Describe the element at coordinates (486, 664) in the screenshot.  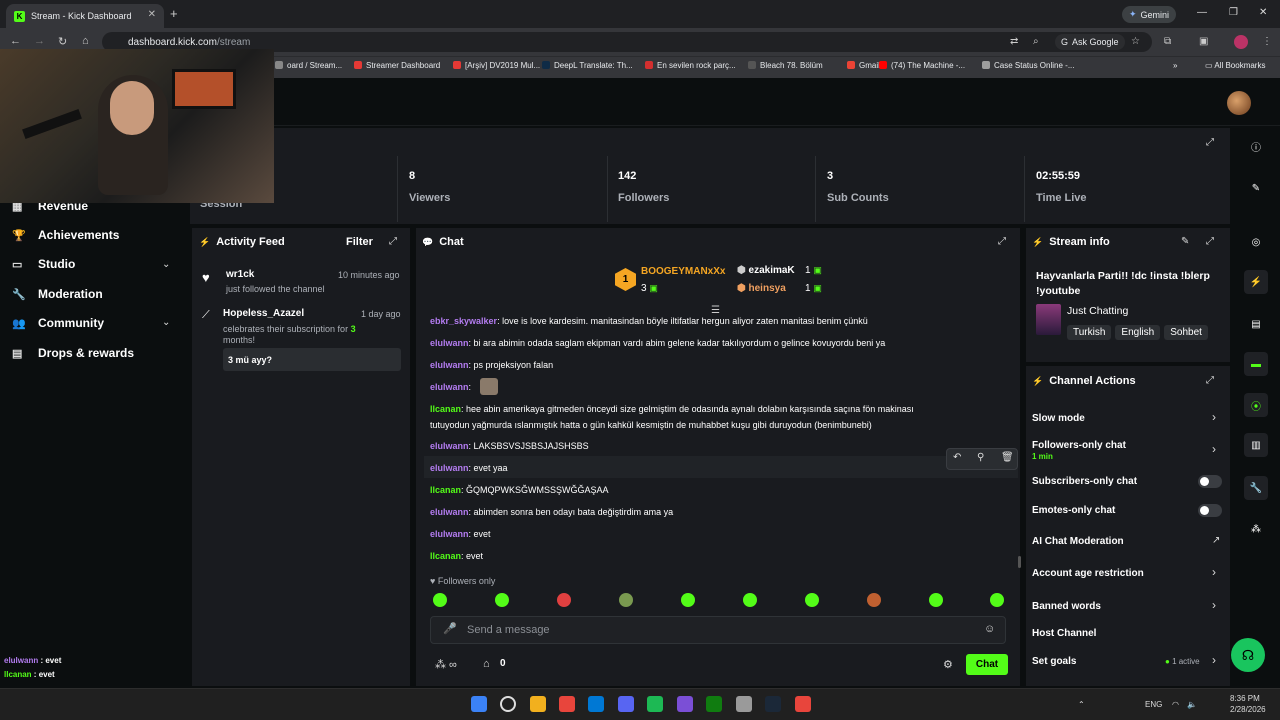
I see `store-icon: ⌂` at that location.